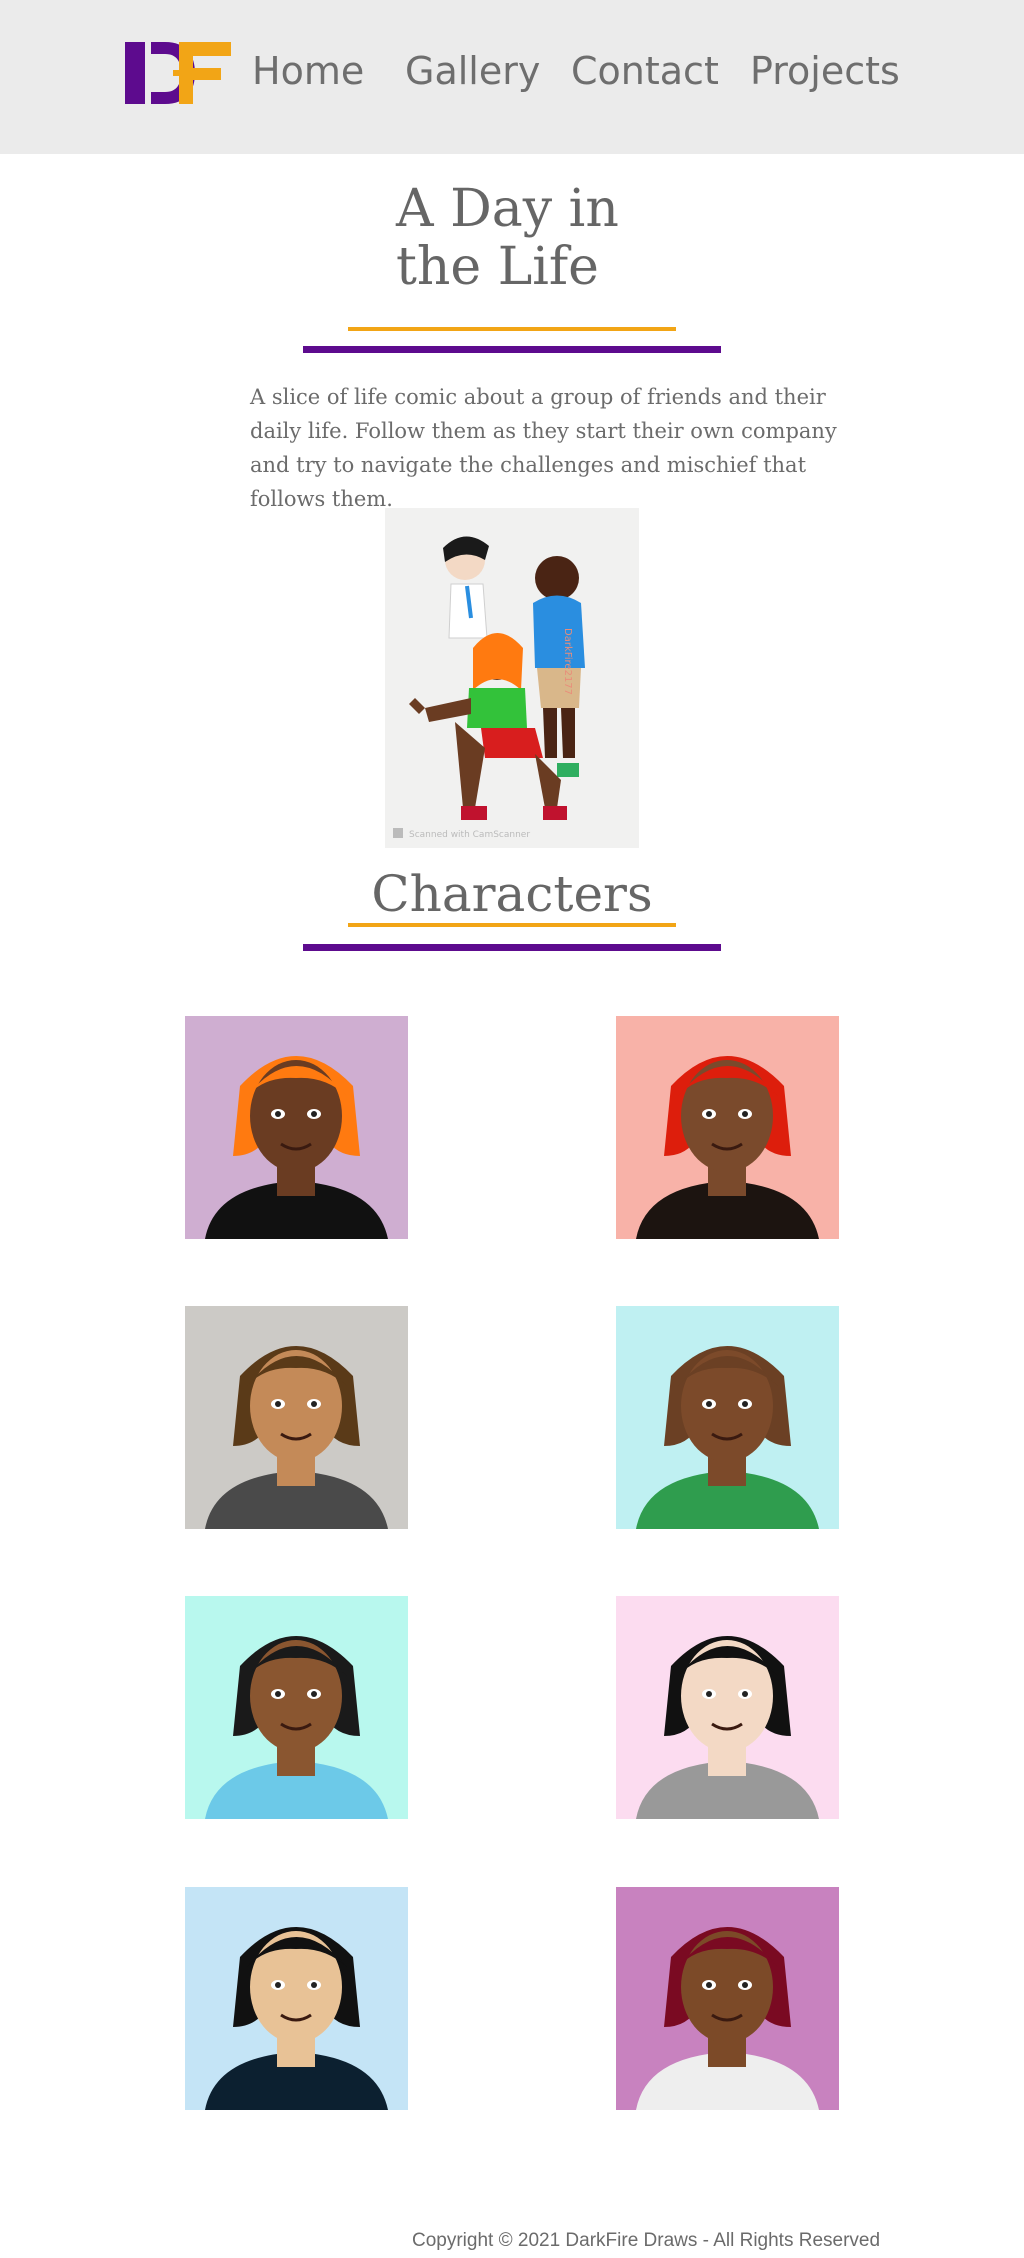  Describe the element at coordinates (512, 925) in the screenshot. I see `characters-underline-orange` at that location.